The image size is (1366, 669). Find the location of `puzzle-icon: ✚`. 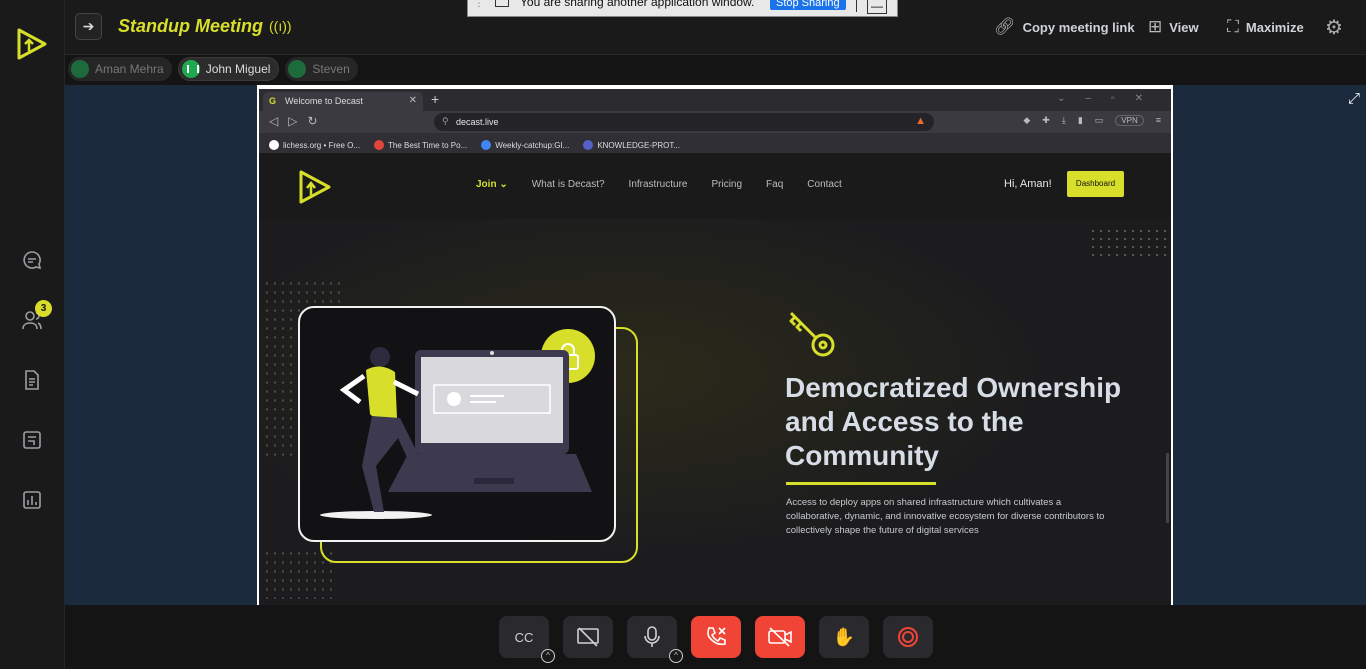

puzzle-icon: ✚ is located at coordinates (1046, 120).